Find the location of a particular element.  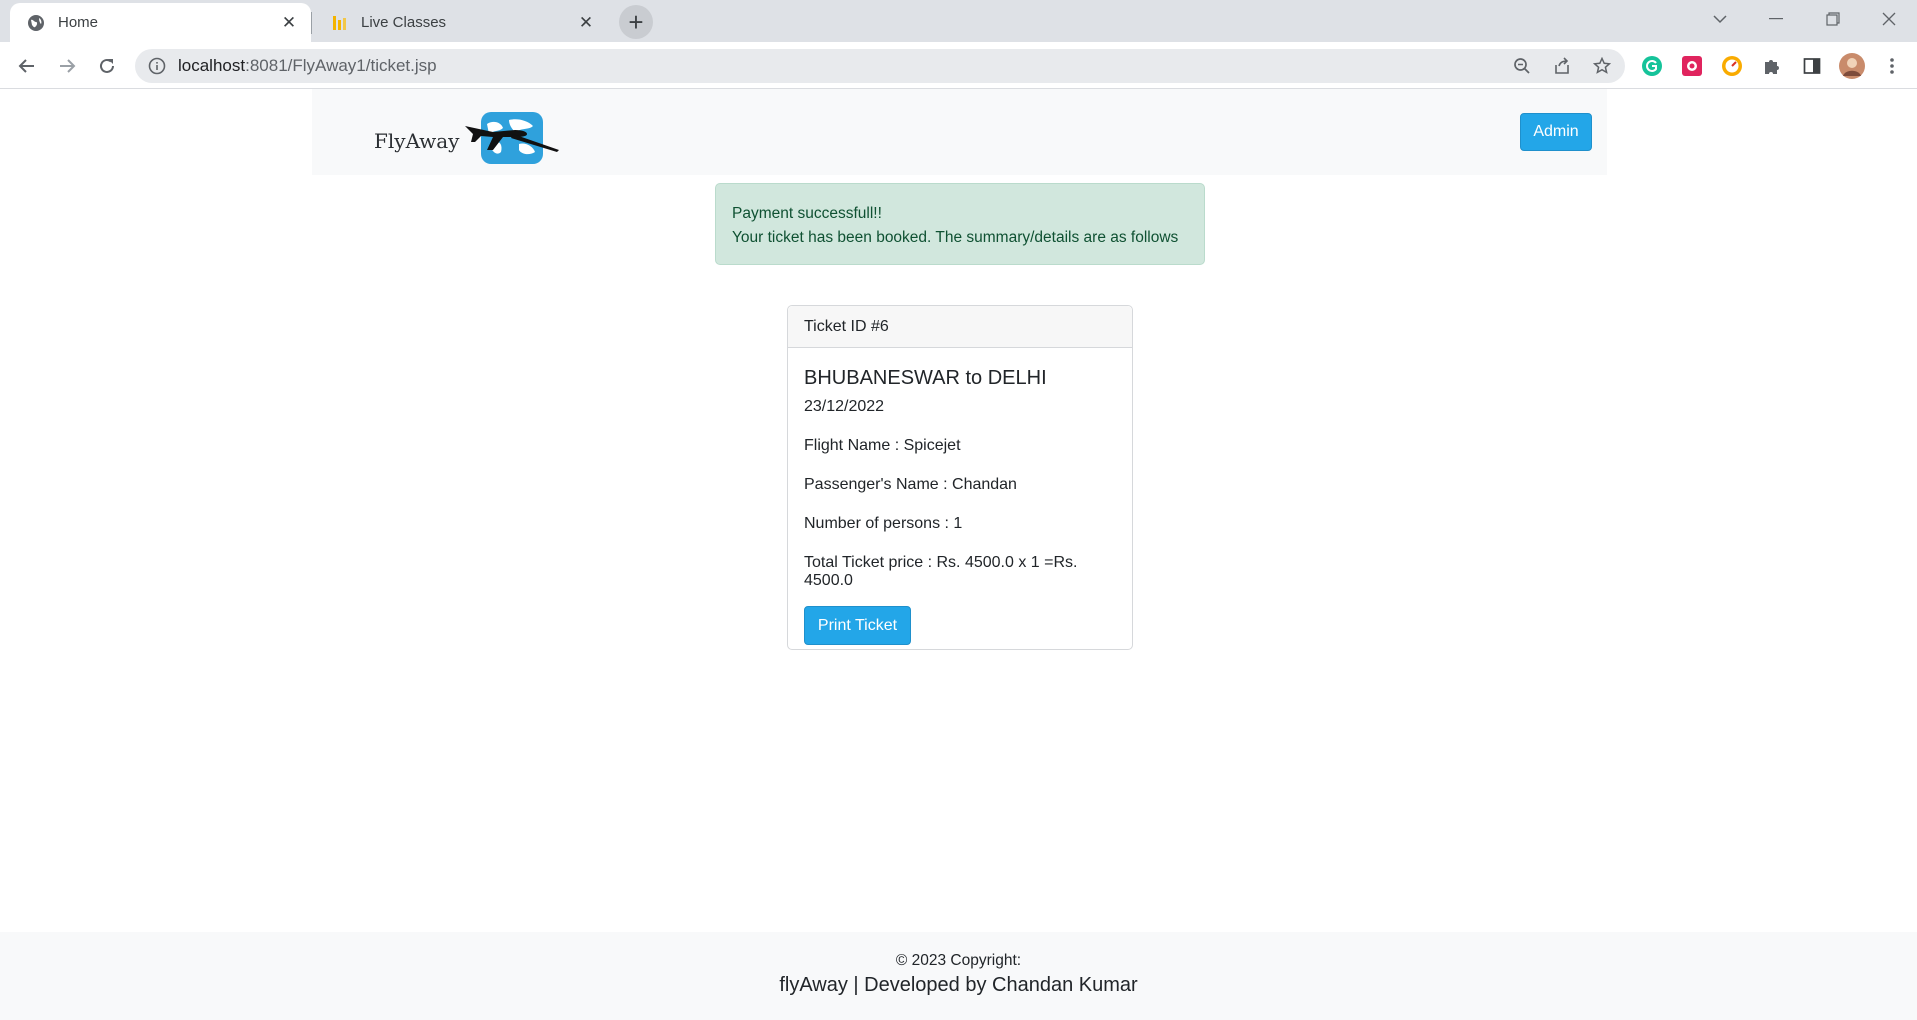

site-info-icon is located at coordinates (157, 66).